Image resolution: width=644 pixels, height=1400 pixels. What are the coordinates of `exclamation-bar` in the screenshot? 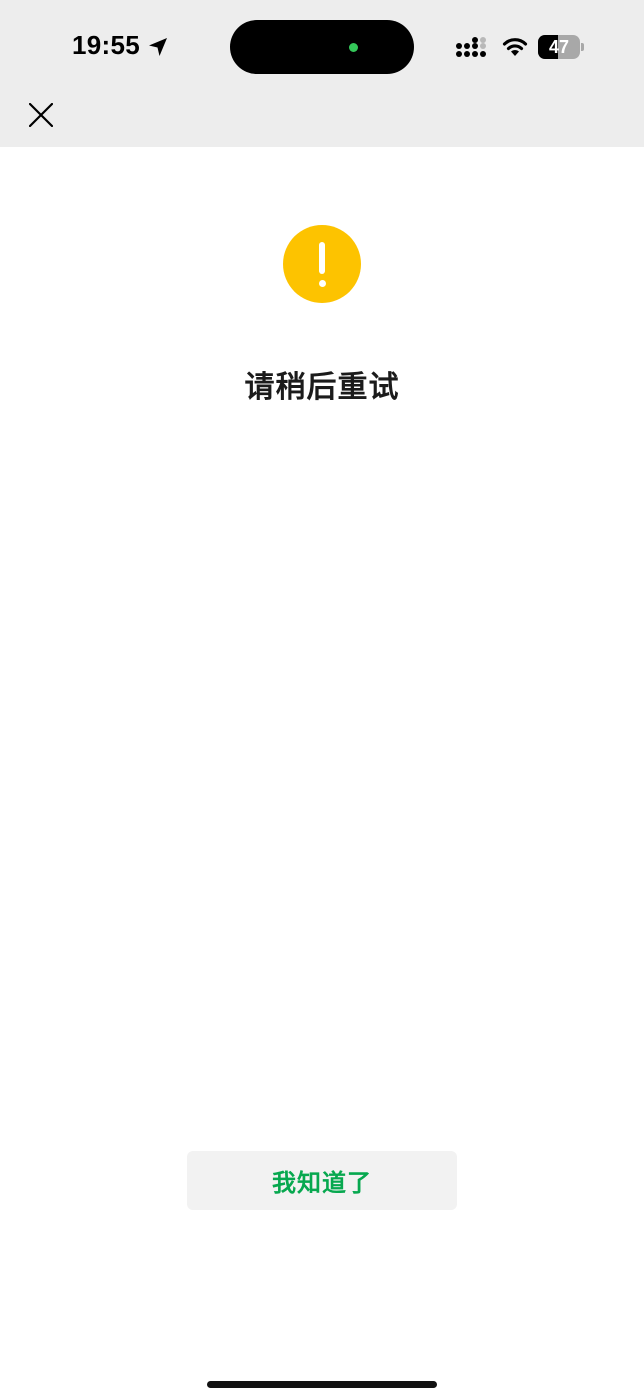 It's located at (322, 258).